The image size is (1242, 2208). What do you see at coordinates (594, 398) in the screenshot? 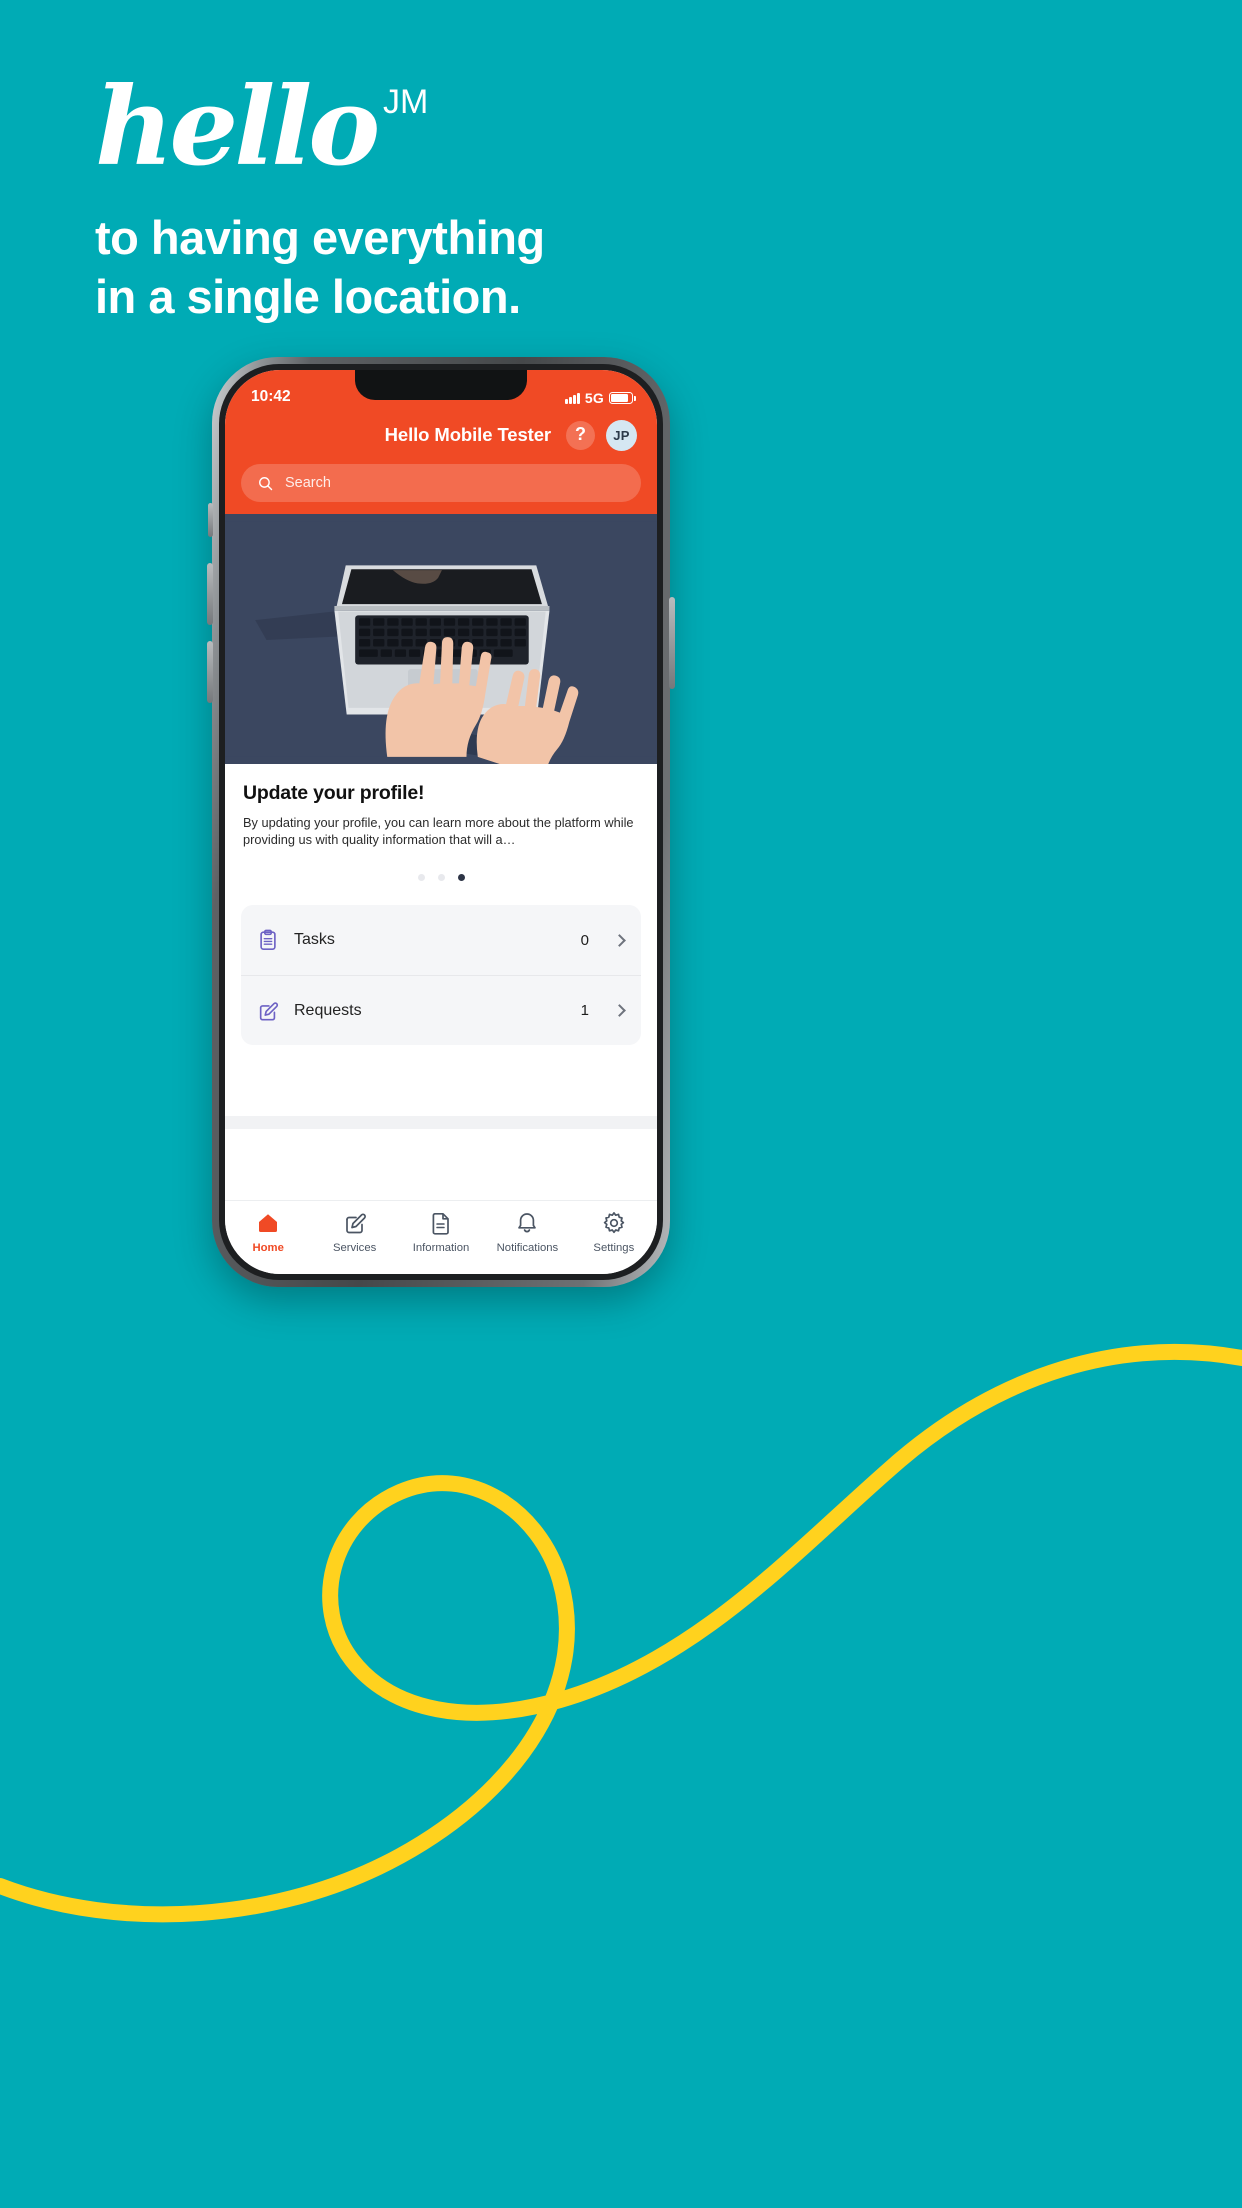
I see `network-label: 5G` at bounding box center [594, 398].